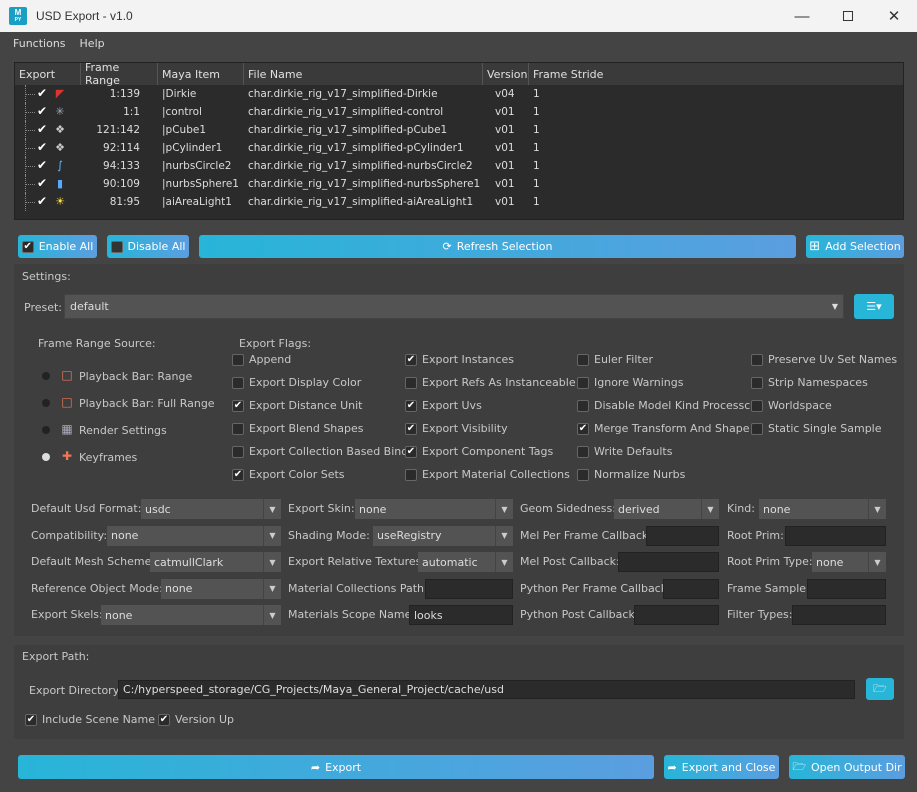  I want to click on compatibility-dropdown: none ▼, so click(194, 535).